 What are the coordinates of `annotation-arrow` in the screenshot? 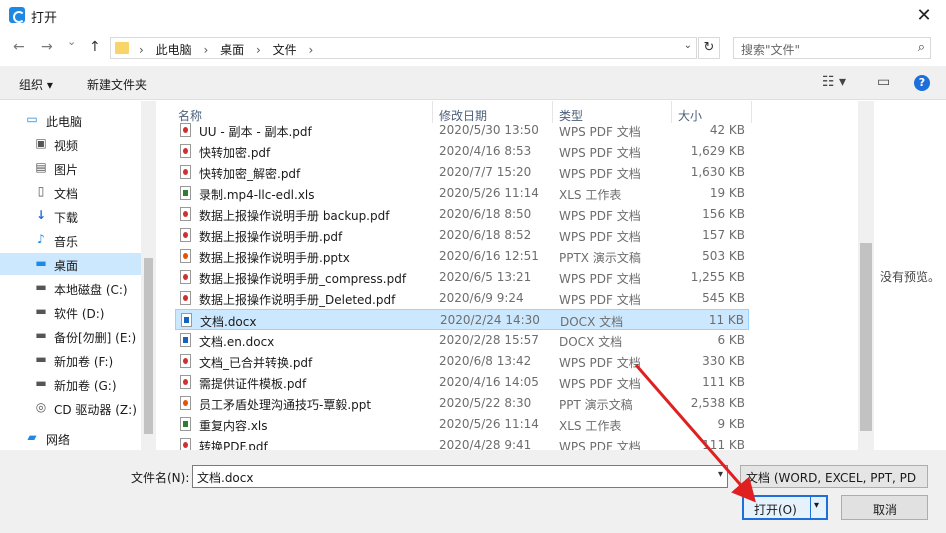 It's located at (695, 433).